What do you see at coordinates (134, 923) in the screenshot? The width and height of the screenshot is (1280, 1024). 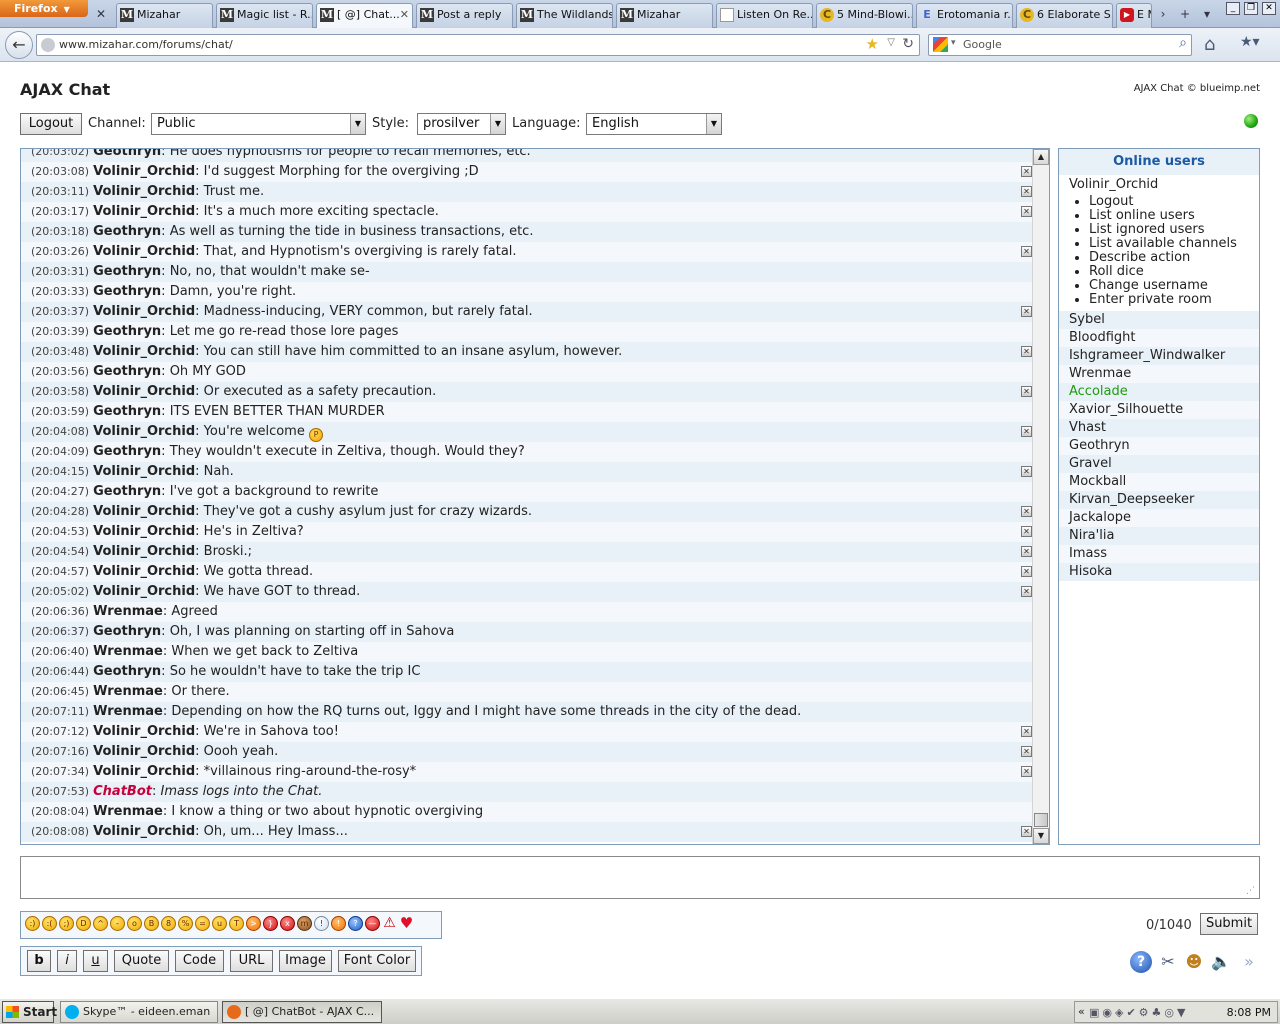 I see `surprised-emoticon-icon: o` at bounding box center [134, 923].